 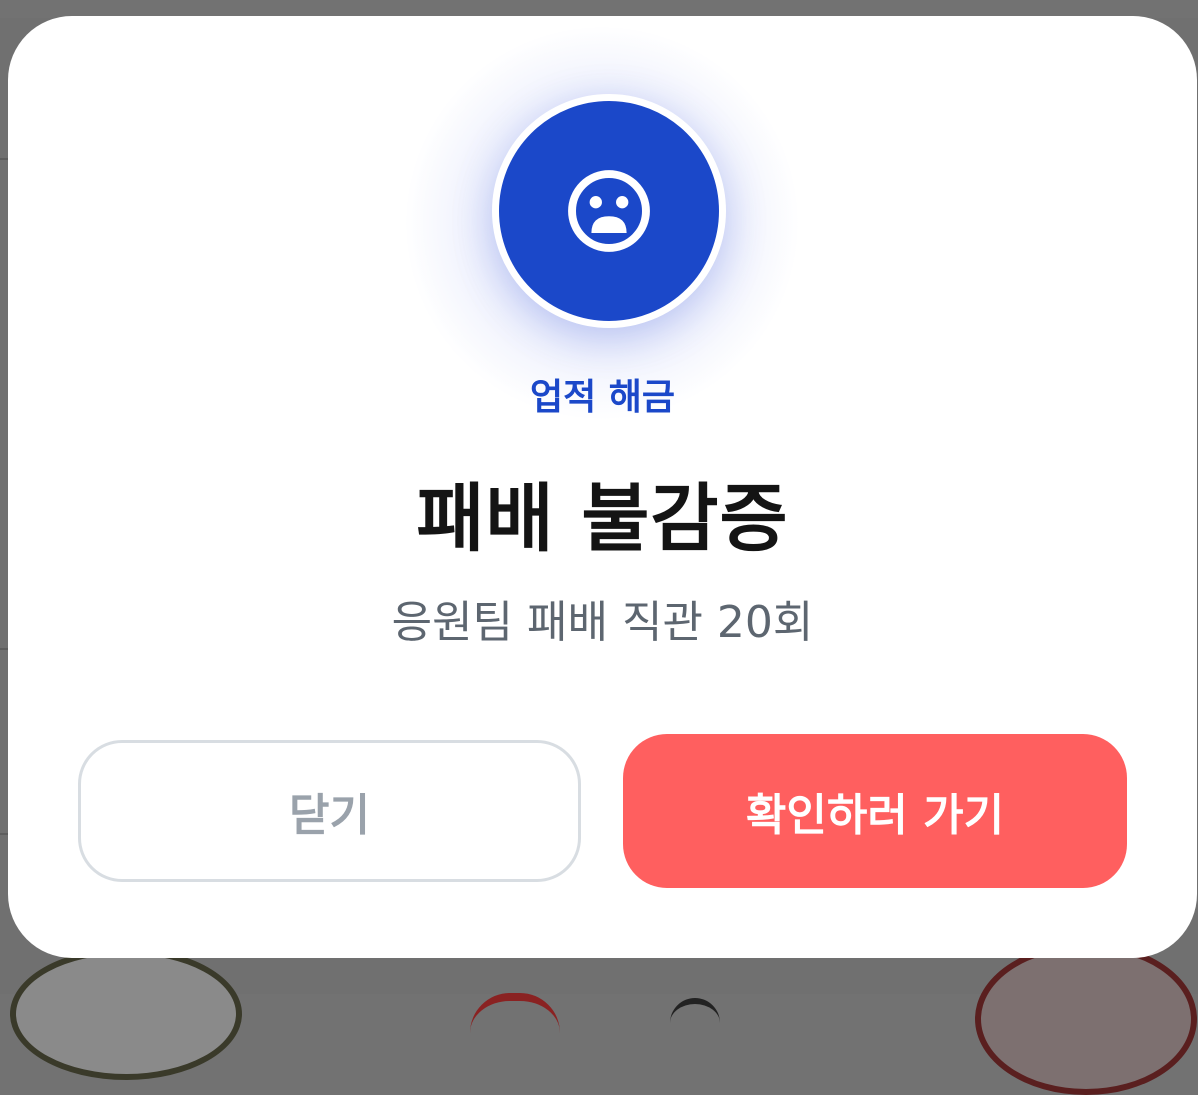 What do you see at coordinates (602, 397) in the screenshot?
I see `achievement-unlocked-label: 업적 해금` at bounding box center [602, 397].